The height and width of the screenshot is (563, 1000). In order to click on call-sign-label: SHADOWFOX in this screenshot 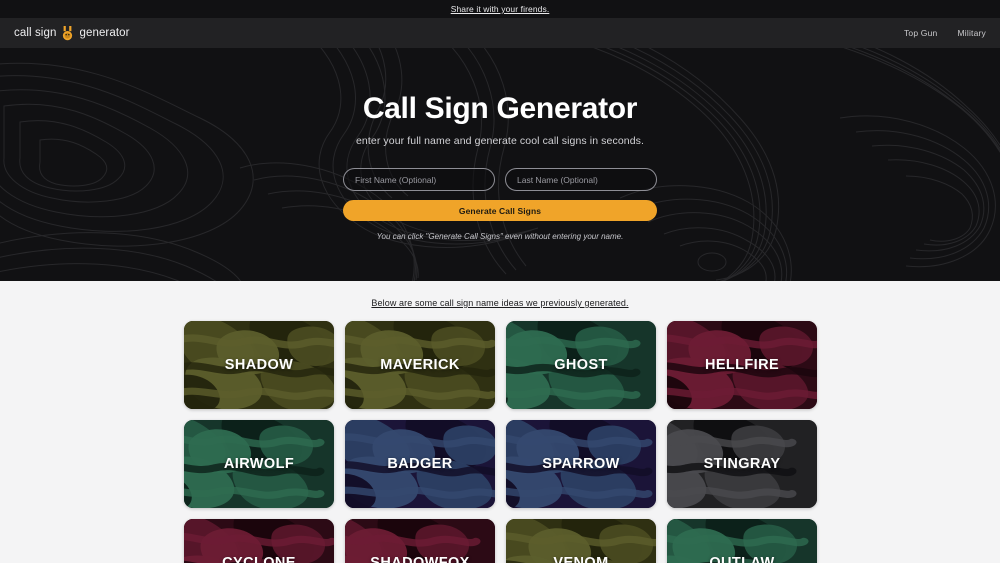, I will do `click(420, 559)`.